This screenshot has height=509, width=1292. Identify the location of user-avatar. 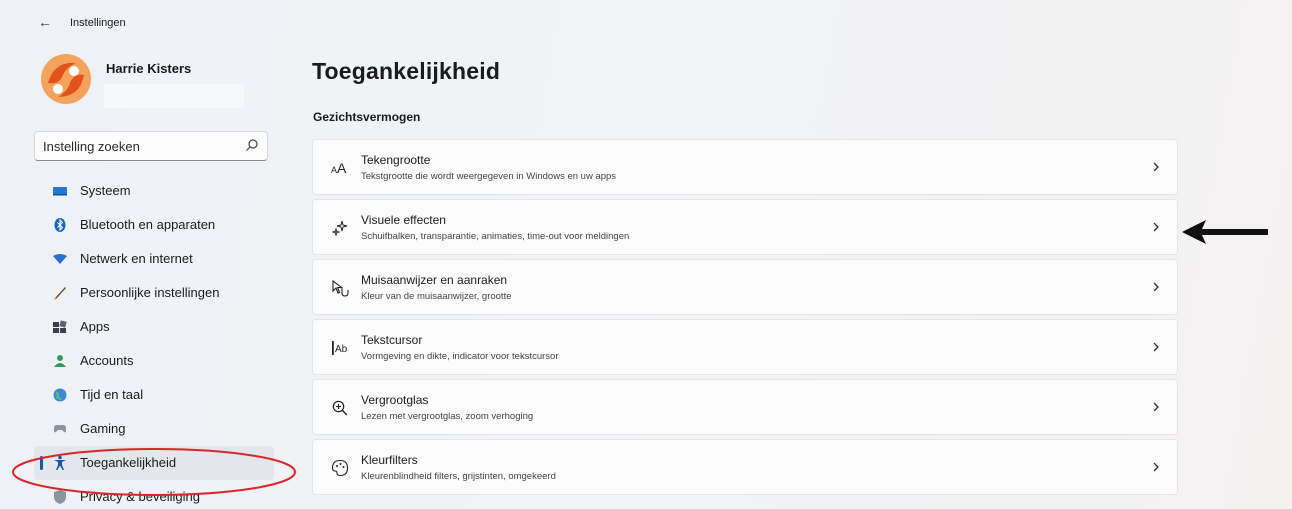
(66, 79).